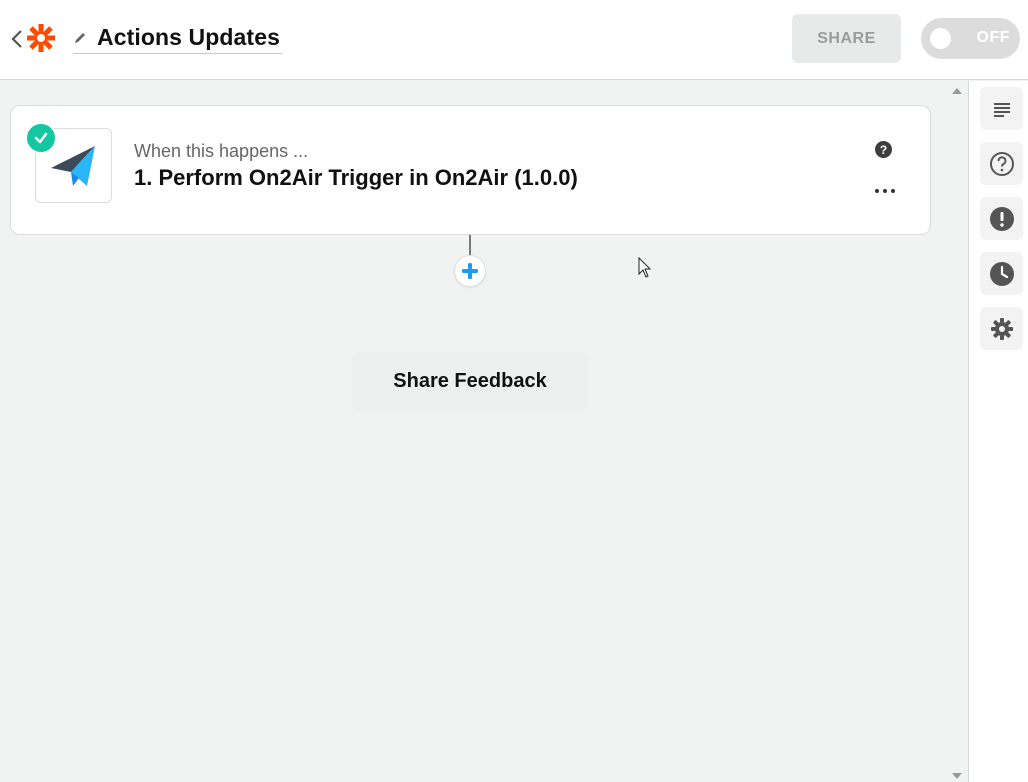 Image resolution: width=1028 pixels, height=782 pixels. What do you see at coordinates (41, 138) in the screenshot?
I see `step-complete-check-icon` at bounding box center [41, 138].